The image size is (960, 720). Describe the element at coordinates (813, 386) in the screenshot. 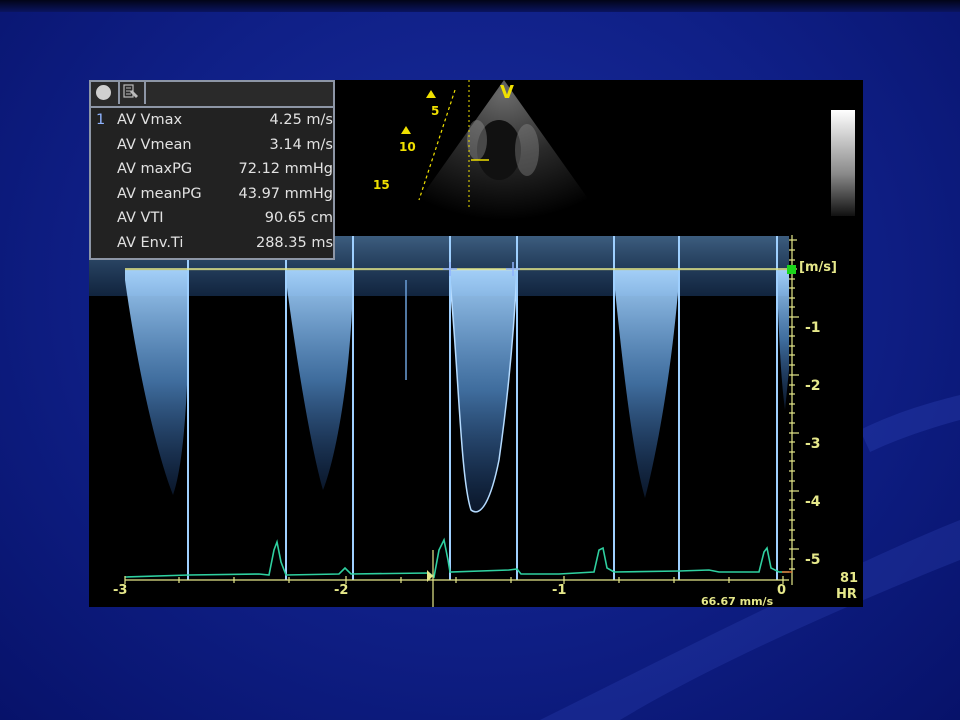

I see `velocity-tick-label: -2` at that location.